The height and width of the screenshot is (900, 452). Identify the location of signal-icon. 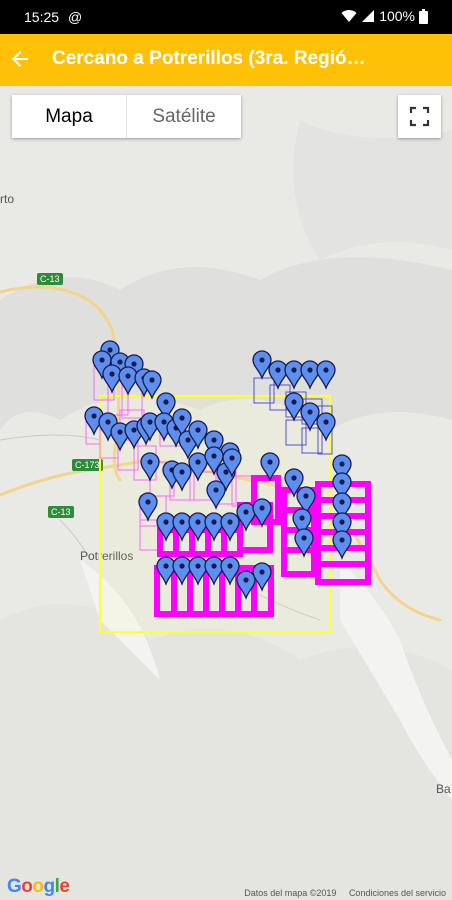
(368, 16).